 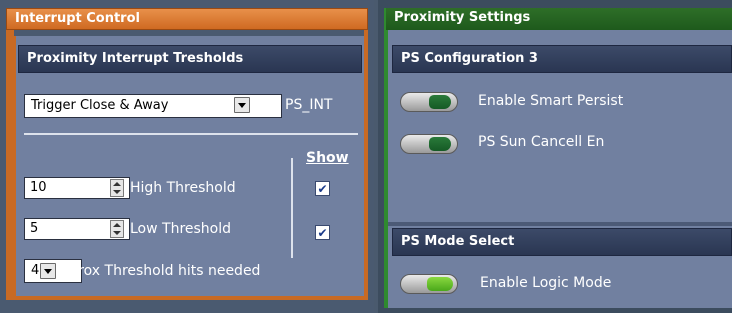 I want to click on proximity-settings-title: Proximity Settings, so click(x=559, y=19).